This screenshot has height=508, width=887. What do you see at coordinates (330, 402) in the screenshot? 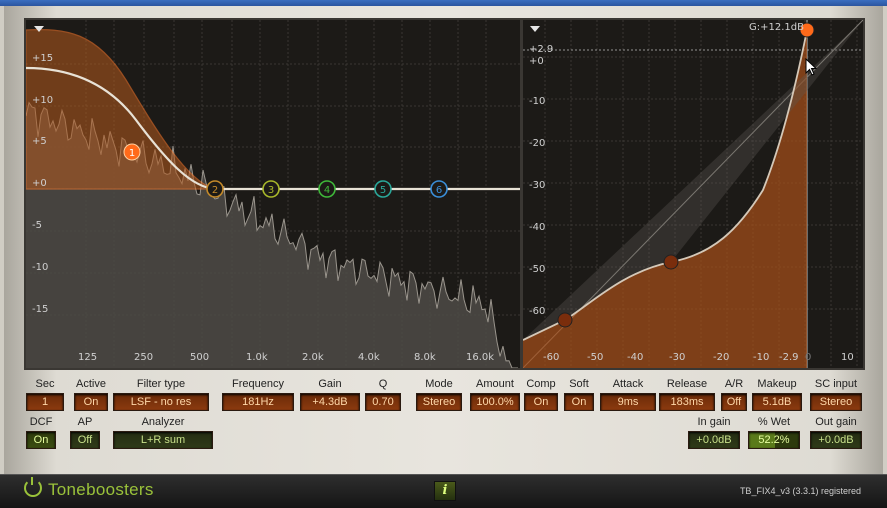
I see `gain-value: +4.3dB` at bounding box center [330, 402].